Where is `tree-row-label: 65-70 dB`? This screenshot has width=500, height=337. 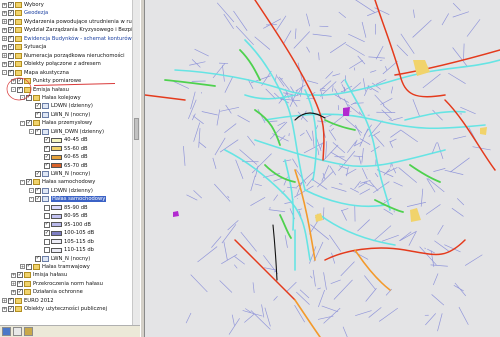
tree-row-label: 65-70 dB is located at coordinates (76, 165).